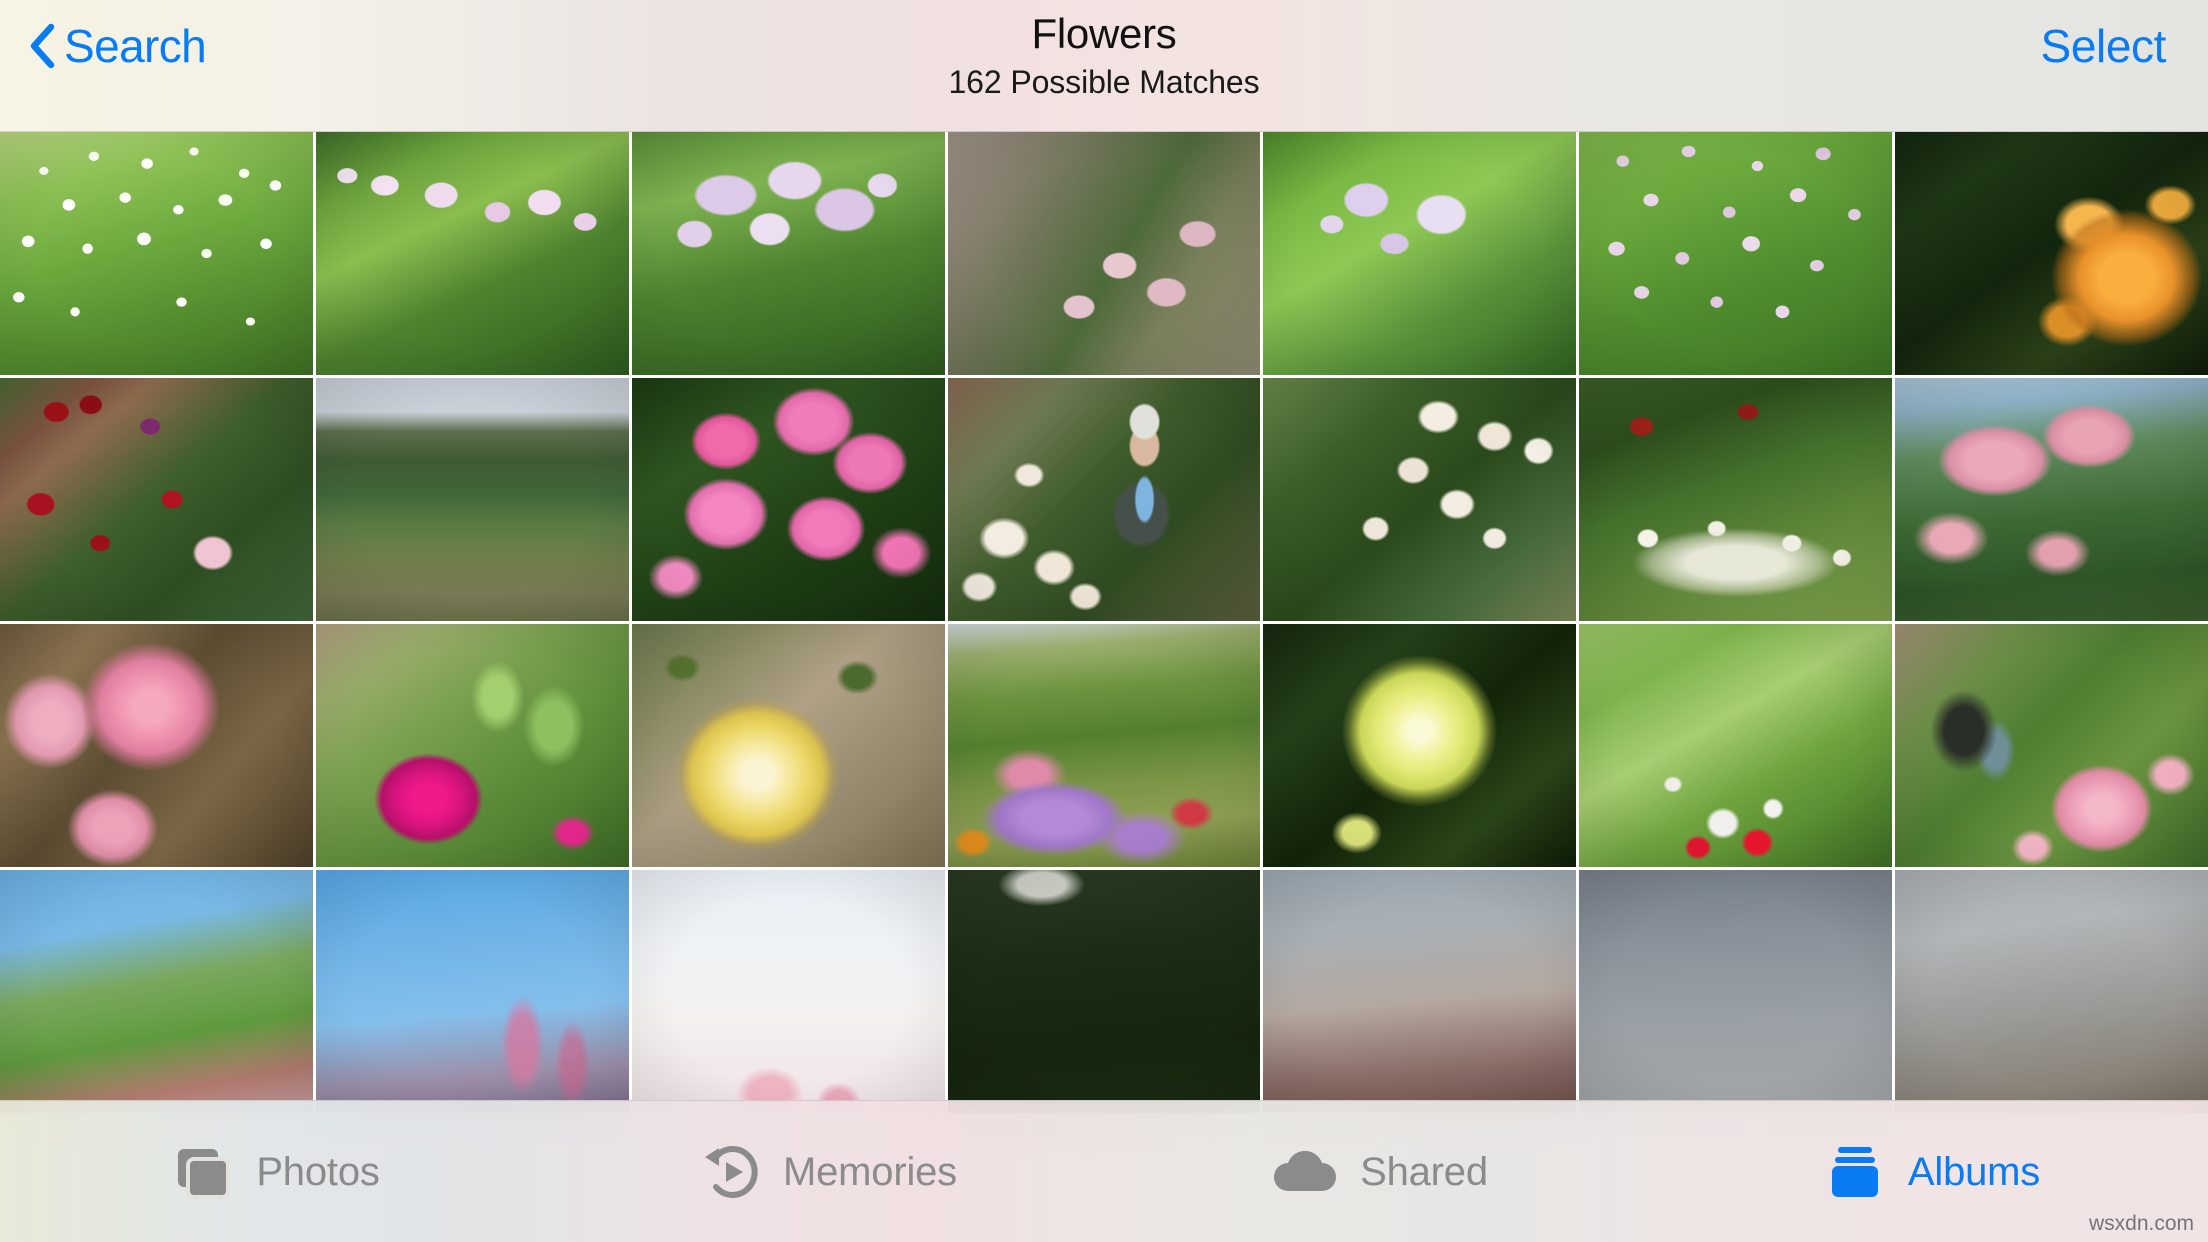  Describe the element at coordinates (204, 1173) in the screenshot. I see `photos-stack-icon` at that location.